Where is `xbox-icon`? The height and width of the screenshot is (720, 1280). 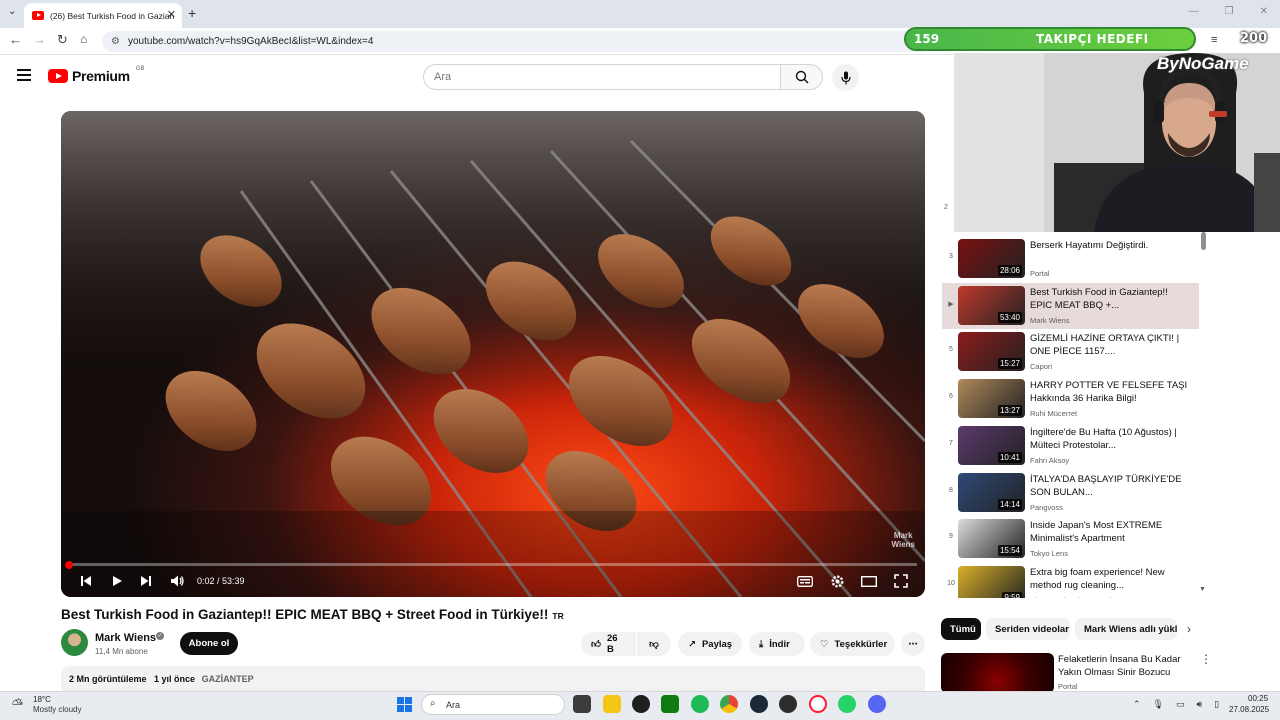 xbox-icon is located at coordinates (670, 704).